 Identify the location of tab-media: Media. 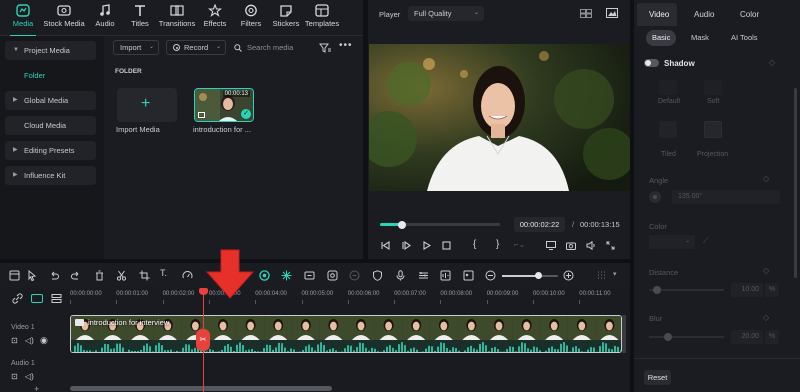
(23, 20).